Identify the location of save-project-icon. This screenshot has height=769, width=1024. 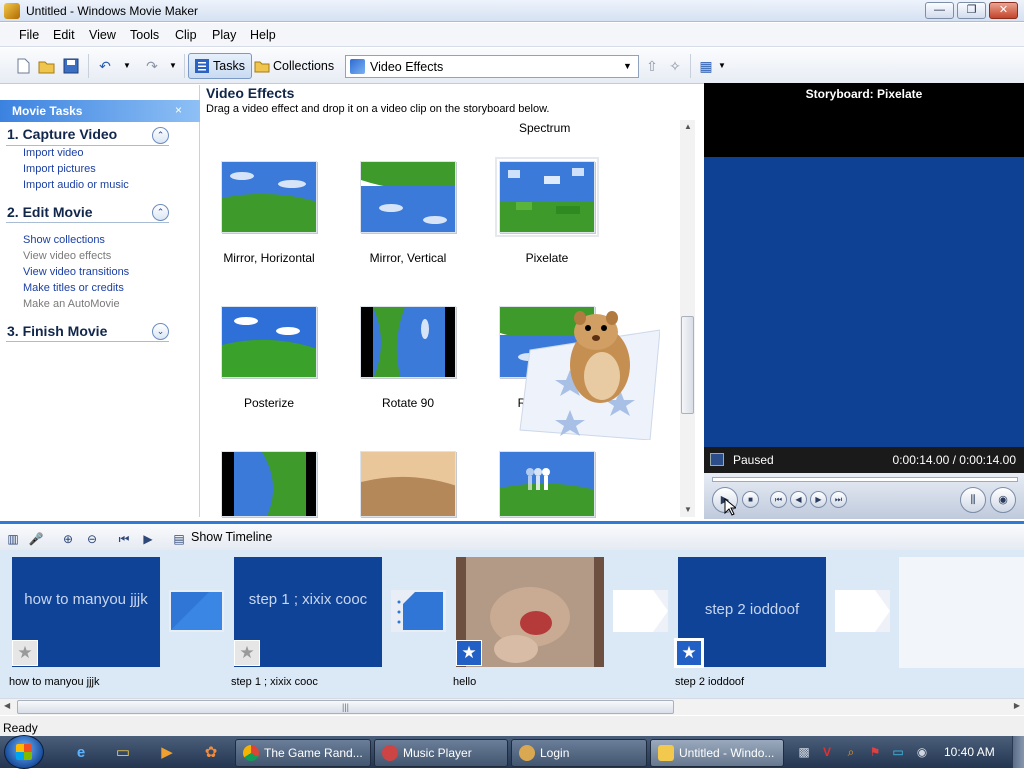
(71, 66).